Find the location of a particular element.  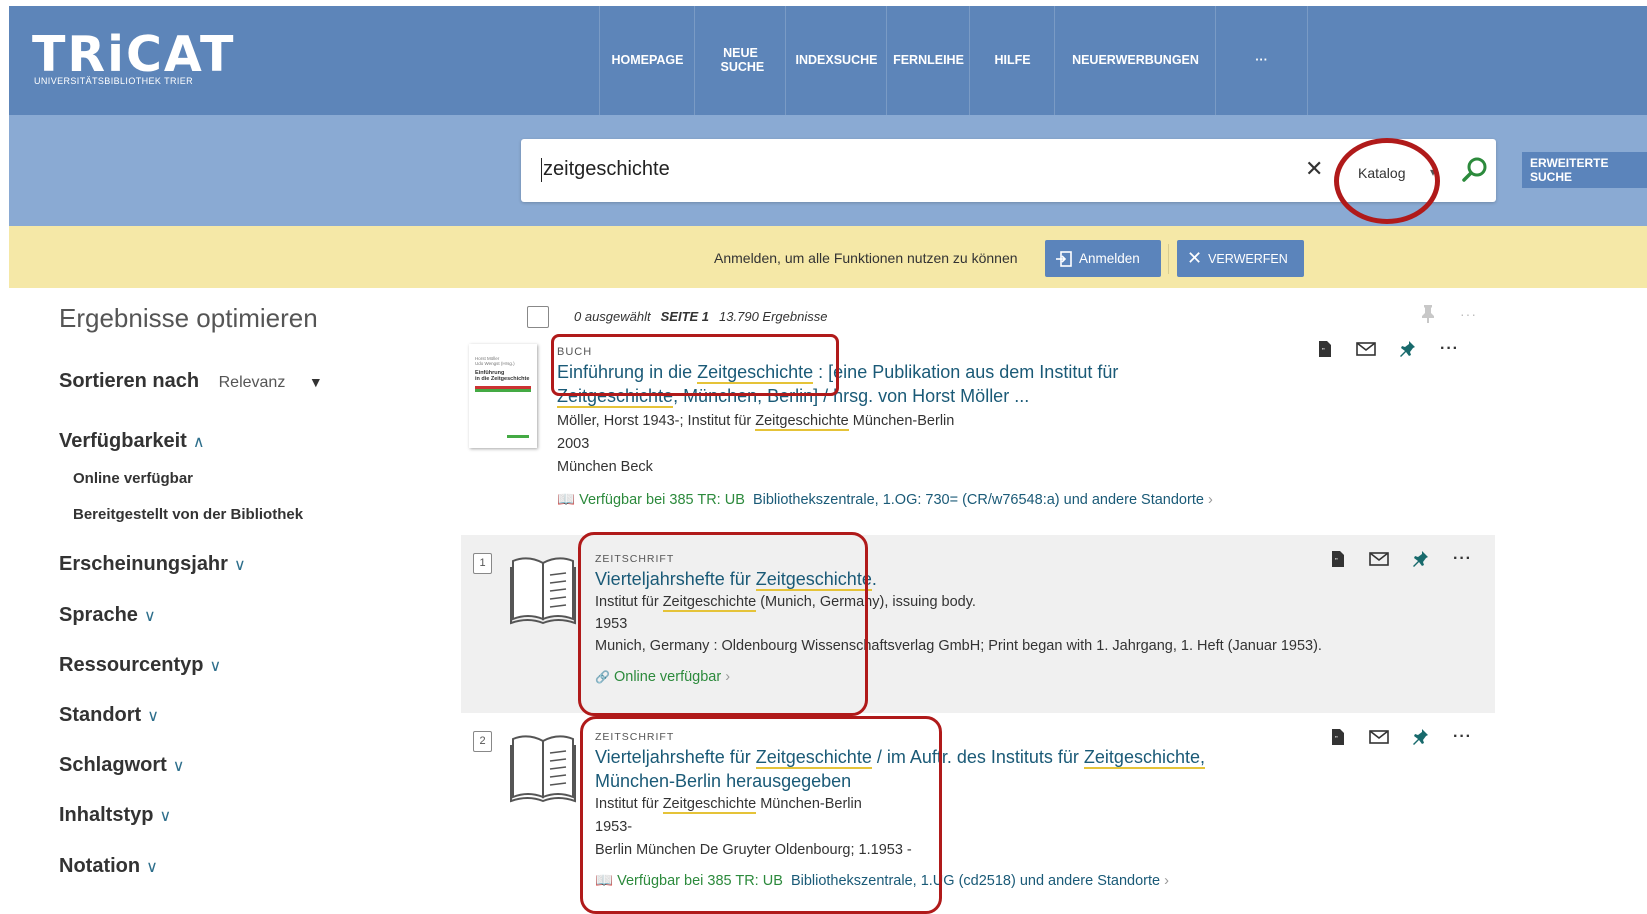

dismiss-label: VERWERFEN is located at coordinates (1248, 258).